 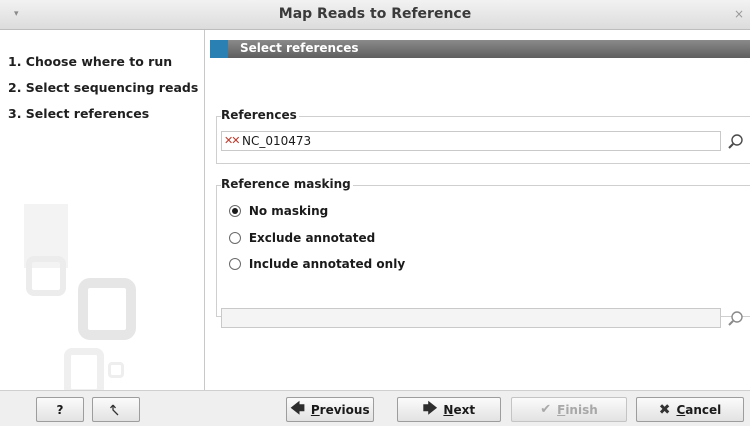 I want to click on cancel-button: ✖ Cancel, so click(x=690, y=409).